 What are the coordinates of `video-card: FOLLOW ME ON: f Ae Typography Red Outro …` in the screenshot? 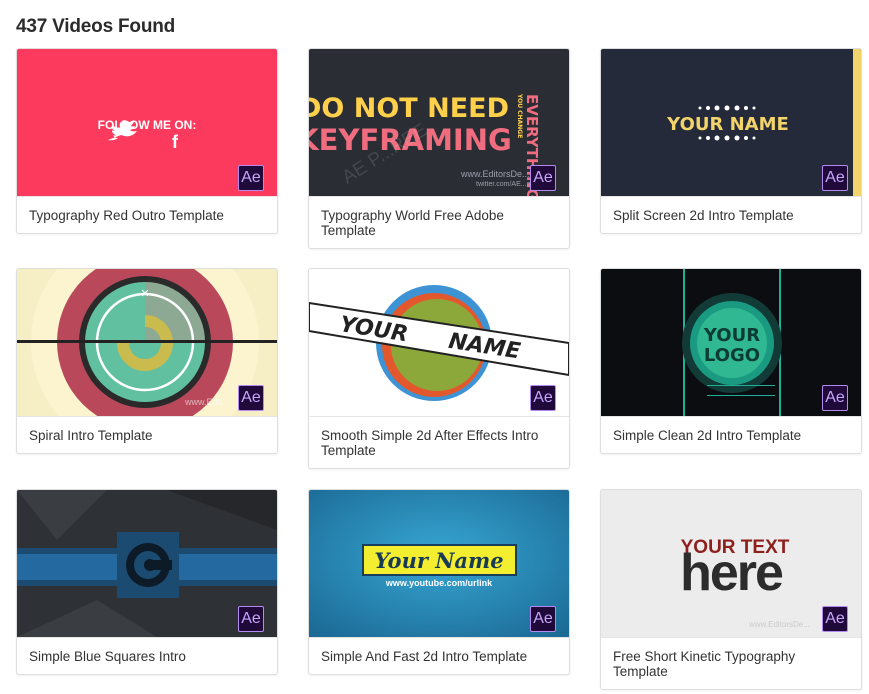 It's located at (147, 141).